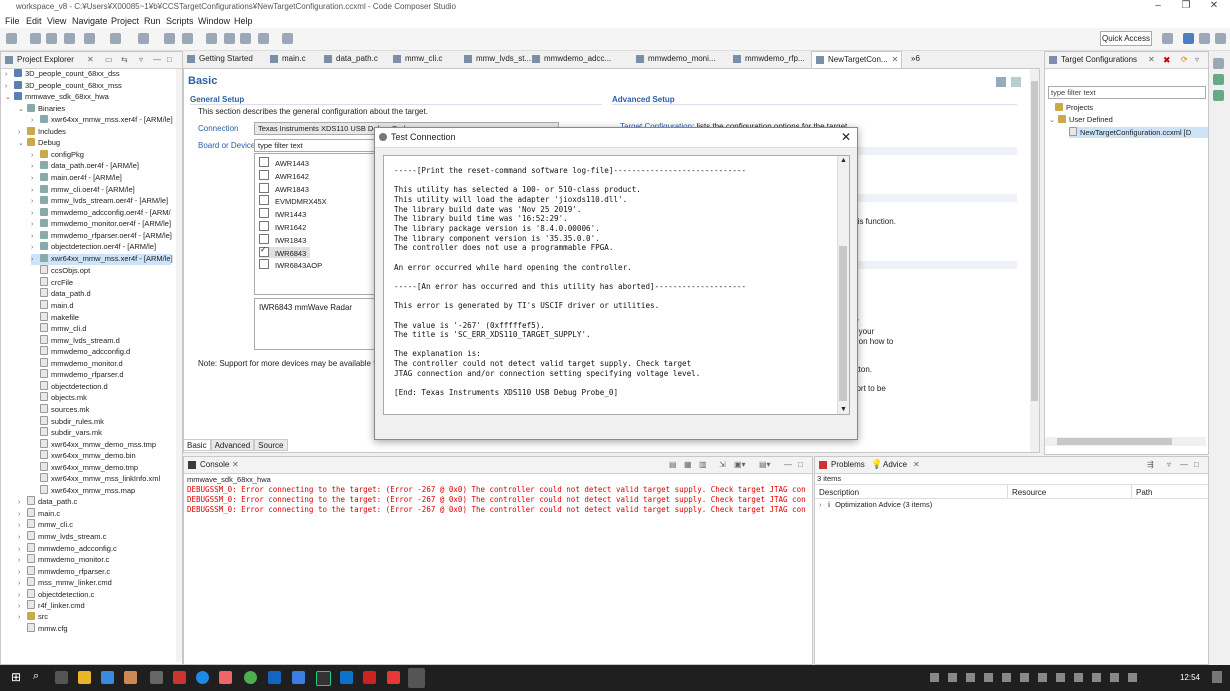 Image resolution: width=1230 pixels, height=691 pixels. I want to click on menu-edit: Edit, so click(34, 21).